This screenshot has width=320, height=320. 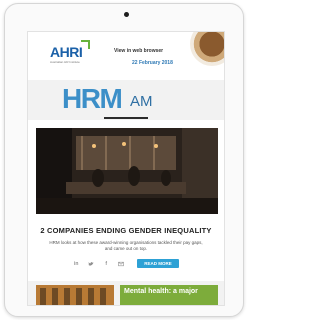 I want to click on logo-tagline: Australian HR Institute, so click(x=65, y=62).